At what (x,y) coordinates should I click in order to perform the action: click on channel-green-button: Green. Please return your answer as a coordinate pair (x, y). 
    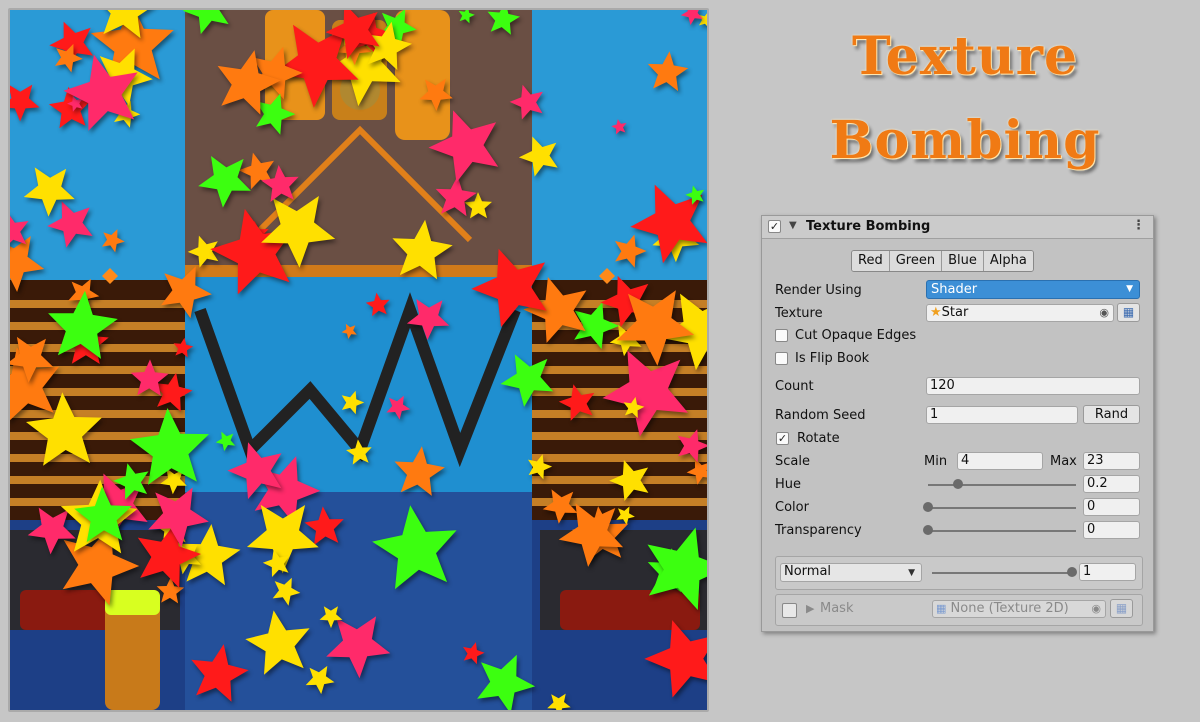
    Looking at the image, I should click on (916, 261).